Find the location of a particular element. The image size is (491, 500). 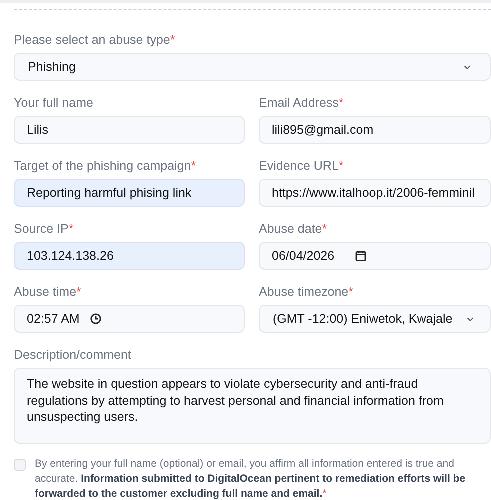

clock-icon is located at coordinates (96, 319).